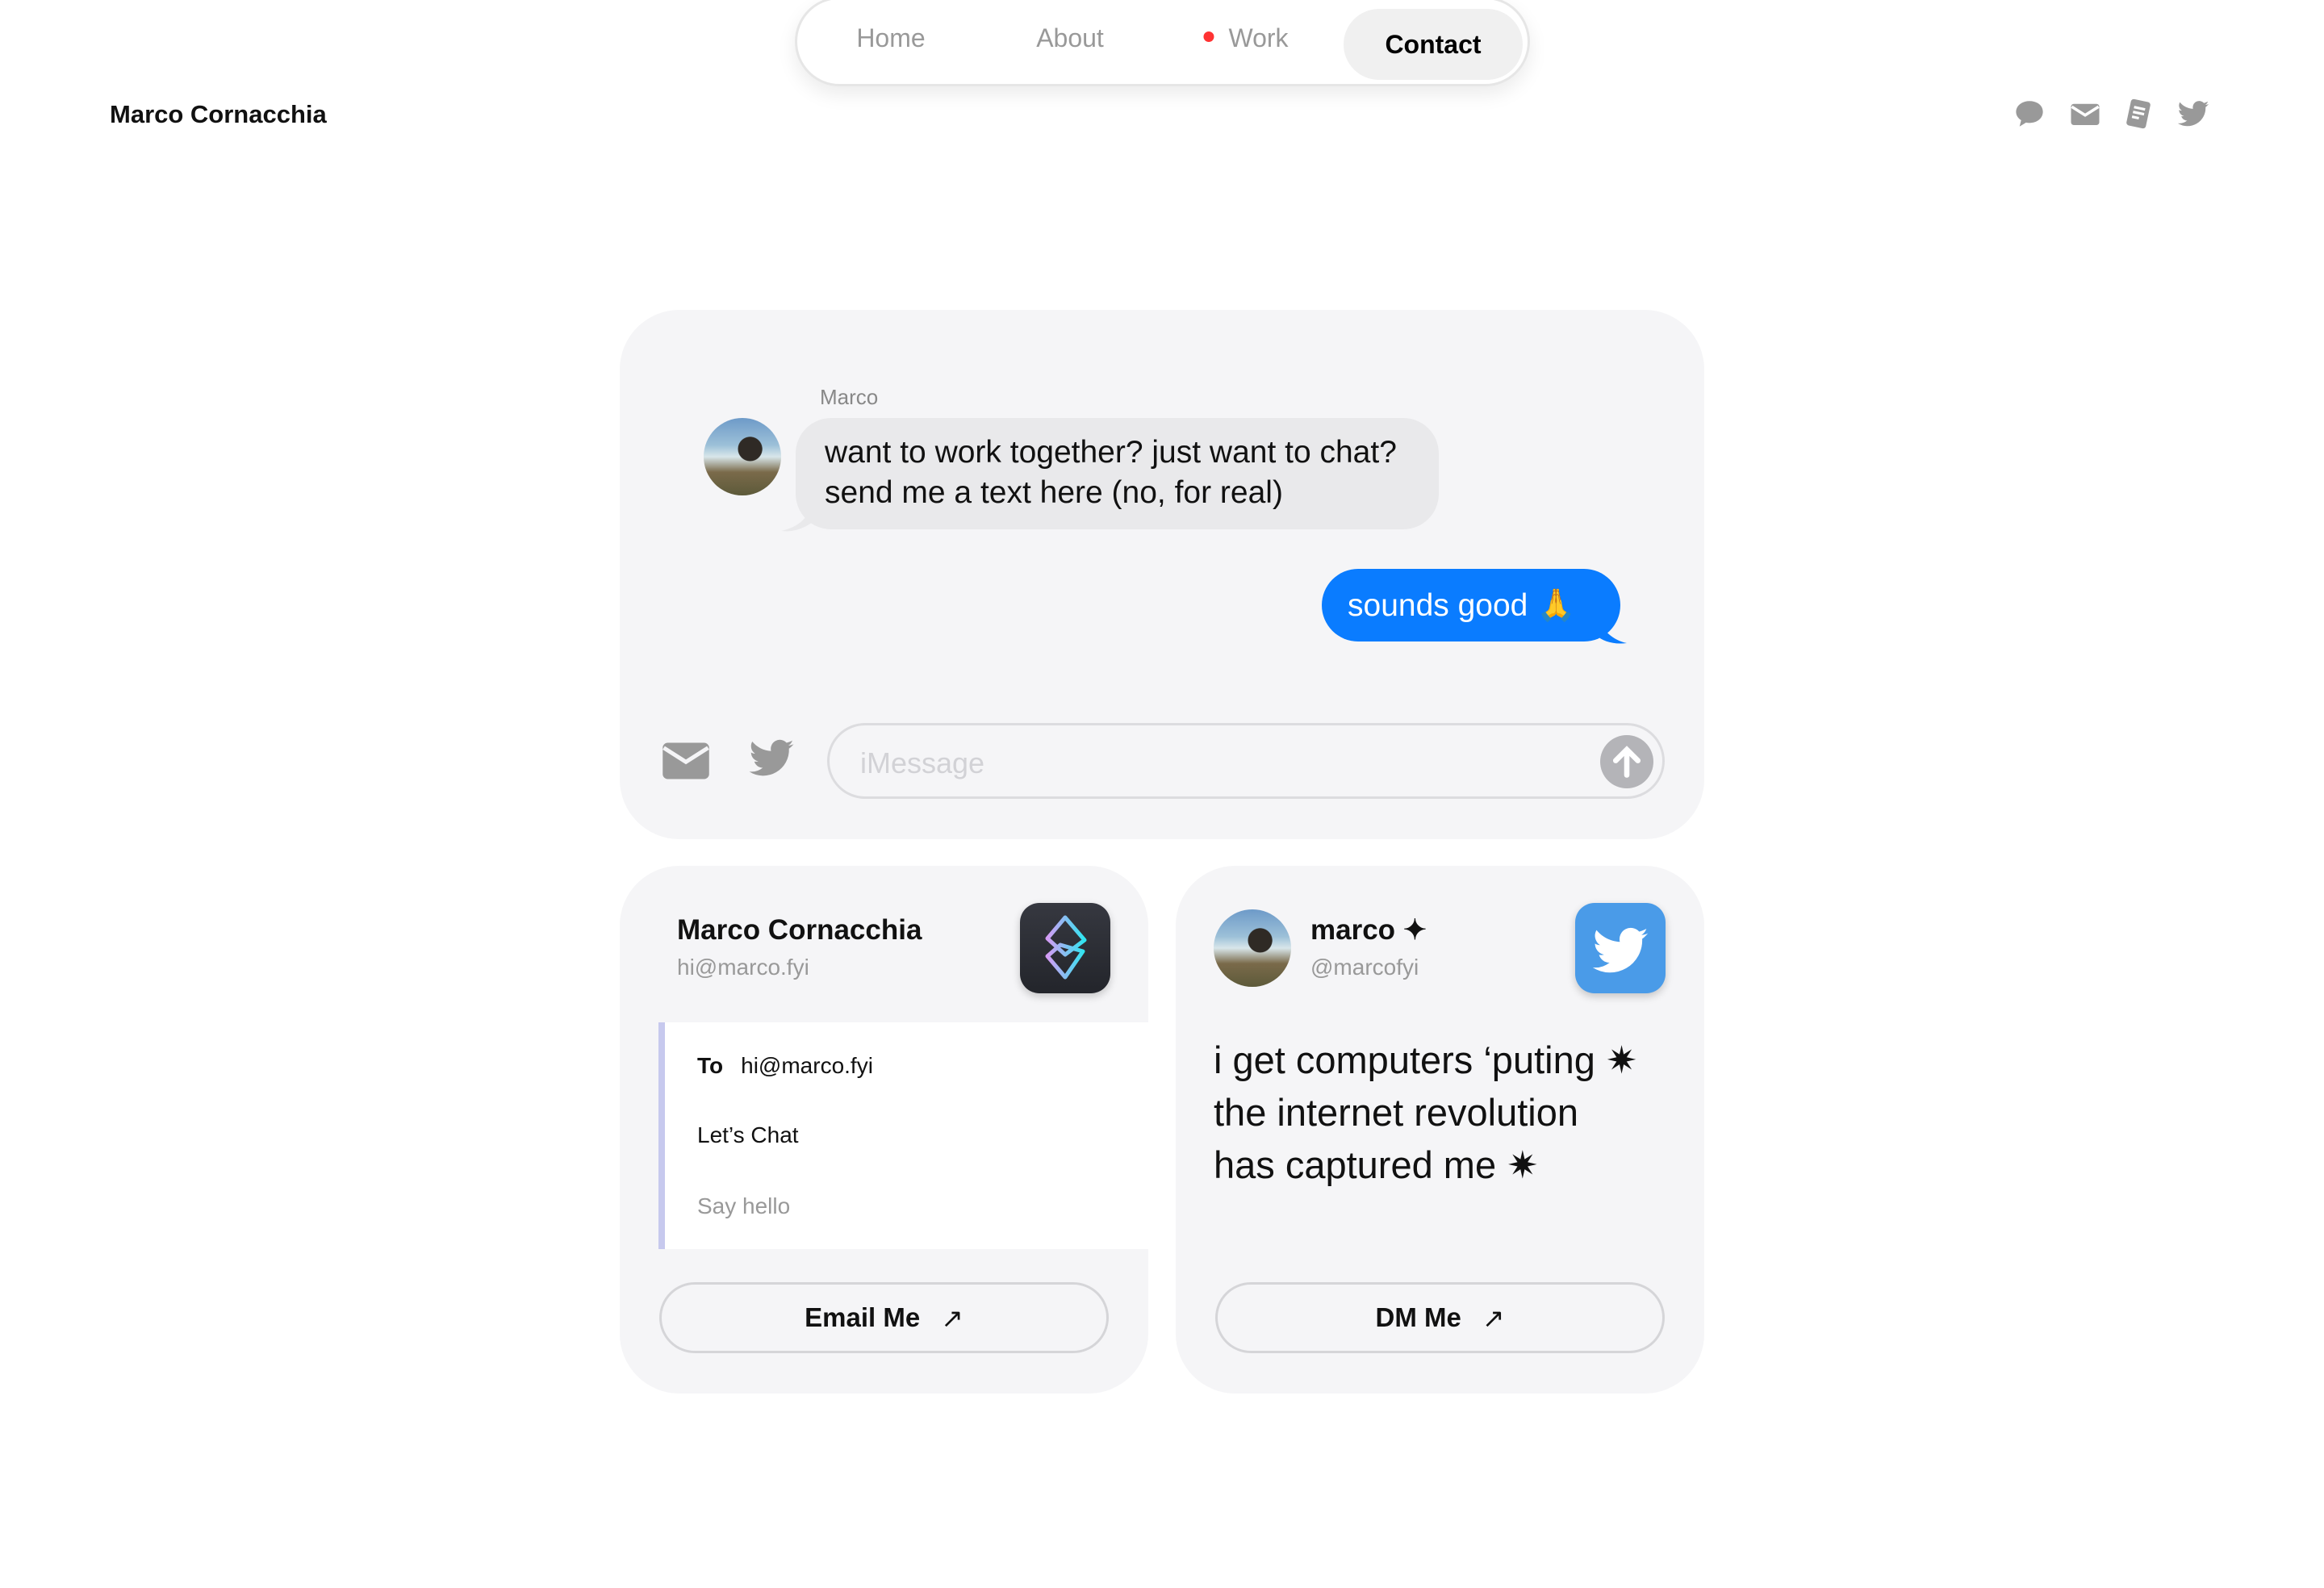 Image resolution: width=2324 pixels, height=1588 pixels. Describe the element at coordinates (743, 967) in the screenshot. I see `email-card-address: hi@marco.fyi` at that location.